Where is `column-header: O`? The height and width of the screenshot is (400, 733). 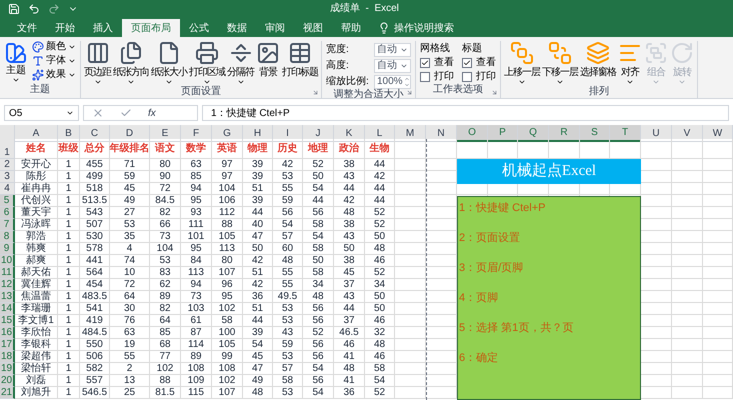 column-header: O is located at coordinates (472, 133).